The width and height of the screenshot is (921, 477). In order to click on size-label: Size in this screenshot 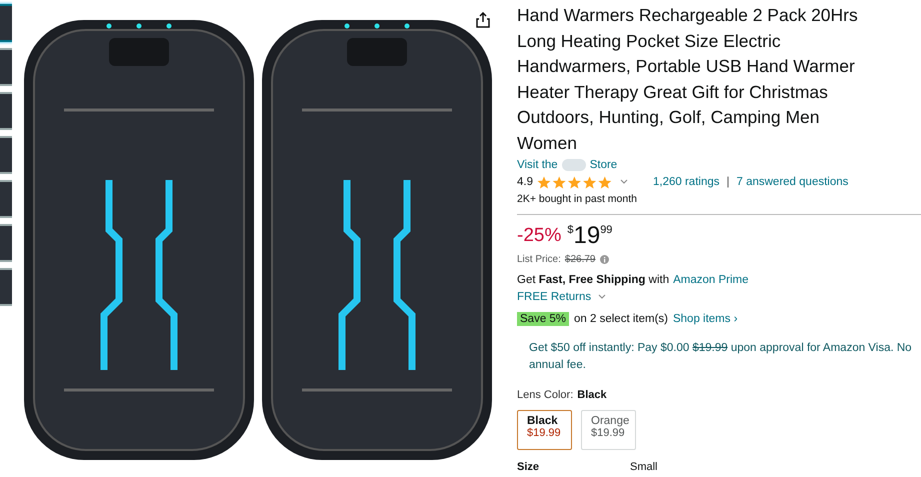, I will do `click(528, 467)`.